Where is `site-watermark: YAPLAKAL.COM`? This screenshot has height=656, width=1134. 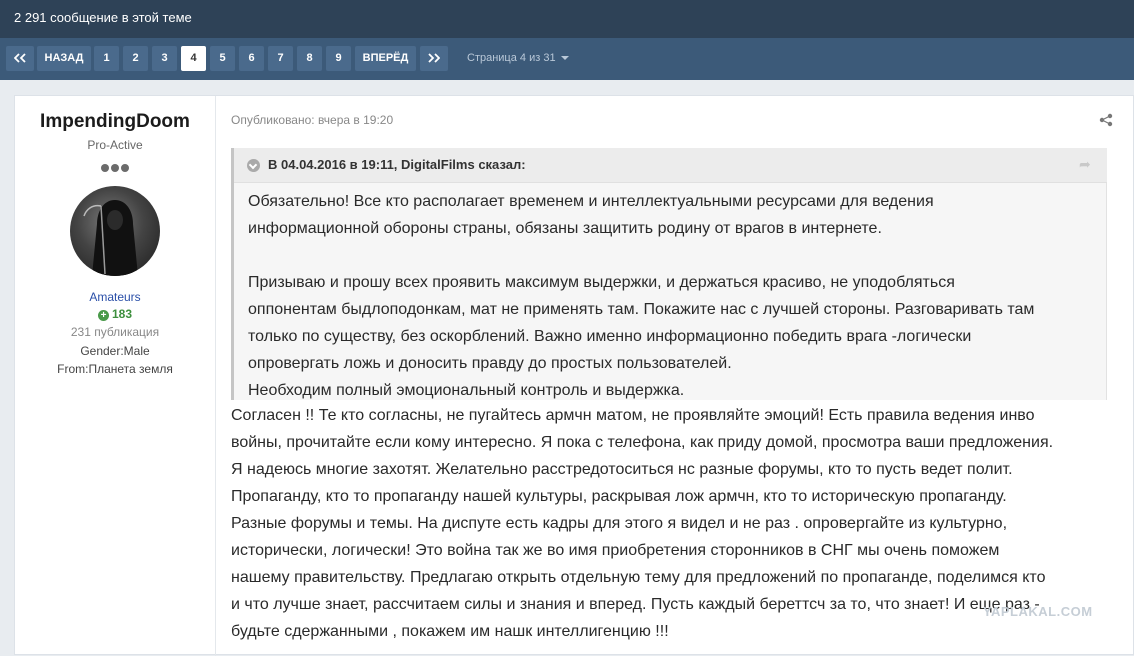 site-watermark: YAPLAKAL.COM is located at coordinates (1038, 611).